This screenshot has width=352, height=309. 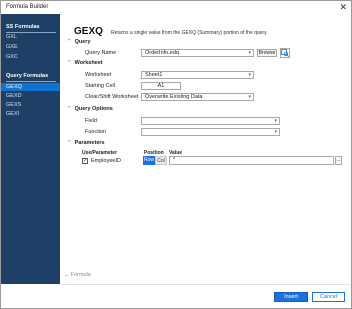 I want to click on section-worksheet: ⌃ Worksheet, so click(x=85, y=63).